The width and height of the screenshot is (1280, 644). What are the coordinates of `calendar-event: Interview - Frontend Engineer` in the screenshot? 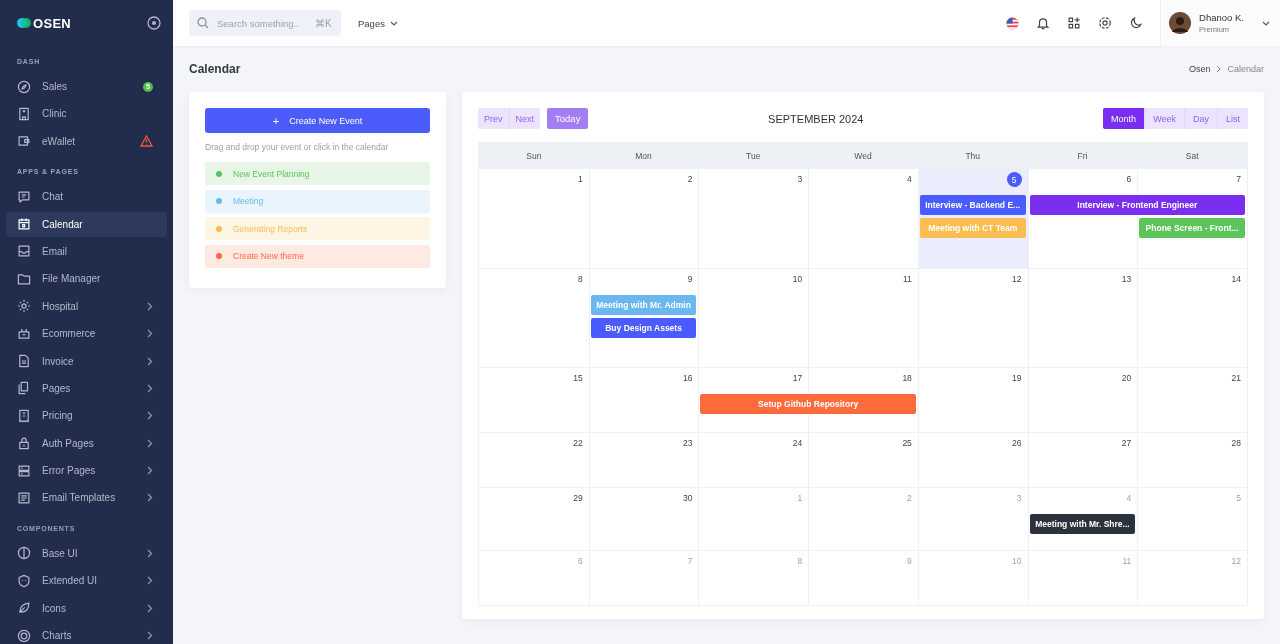 It's located at (1137, 205).